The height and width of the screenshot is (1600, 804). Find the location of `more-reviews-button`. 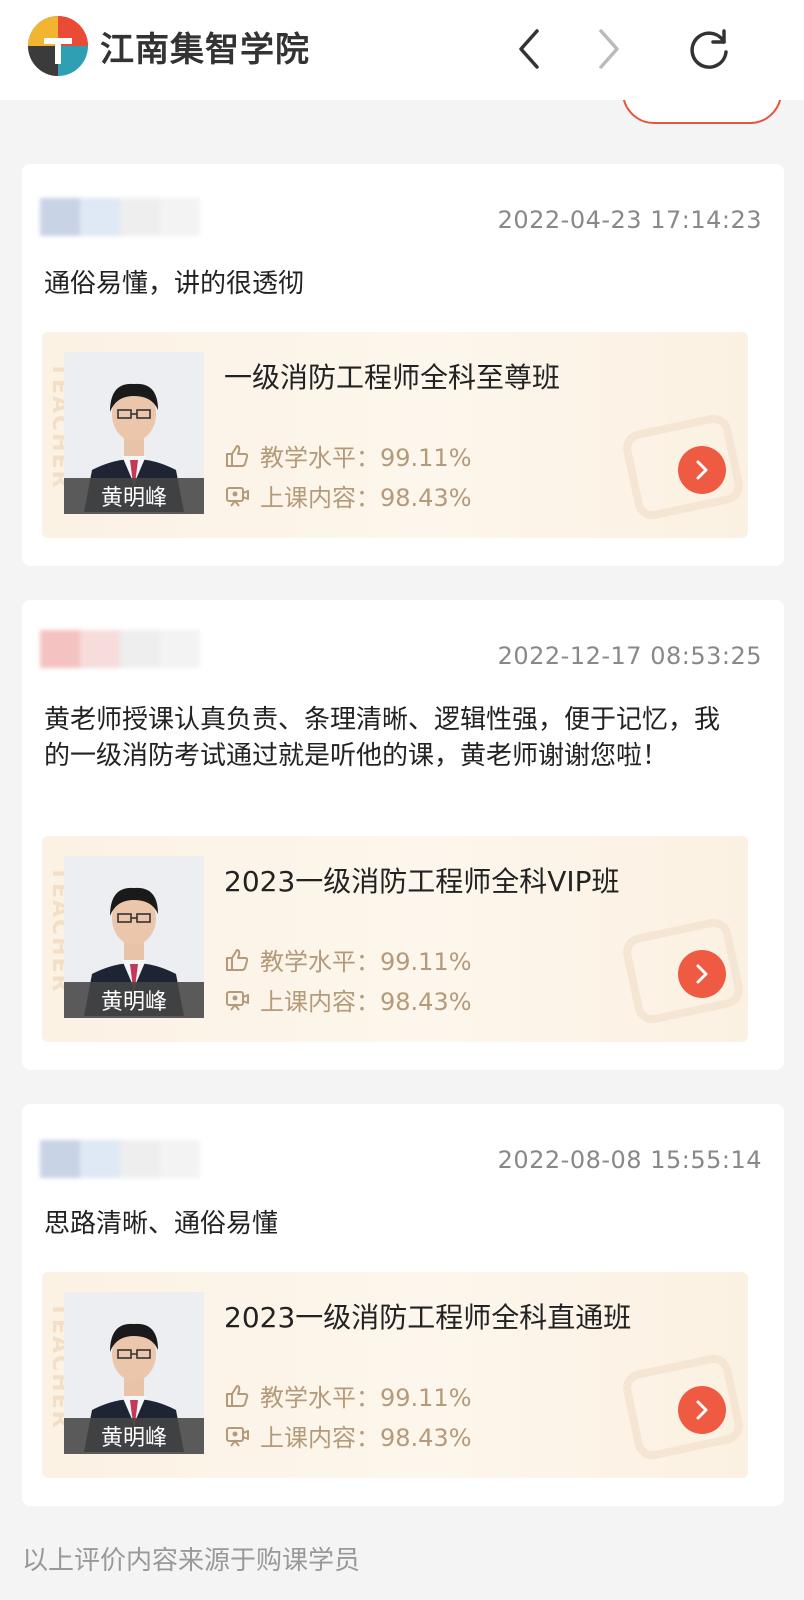

more-reviews-button is located at coordinates (702, 112).